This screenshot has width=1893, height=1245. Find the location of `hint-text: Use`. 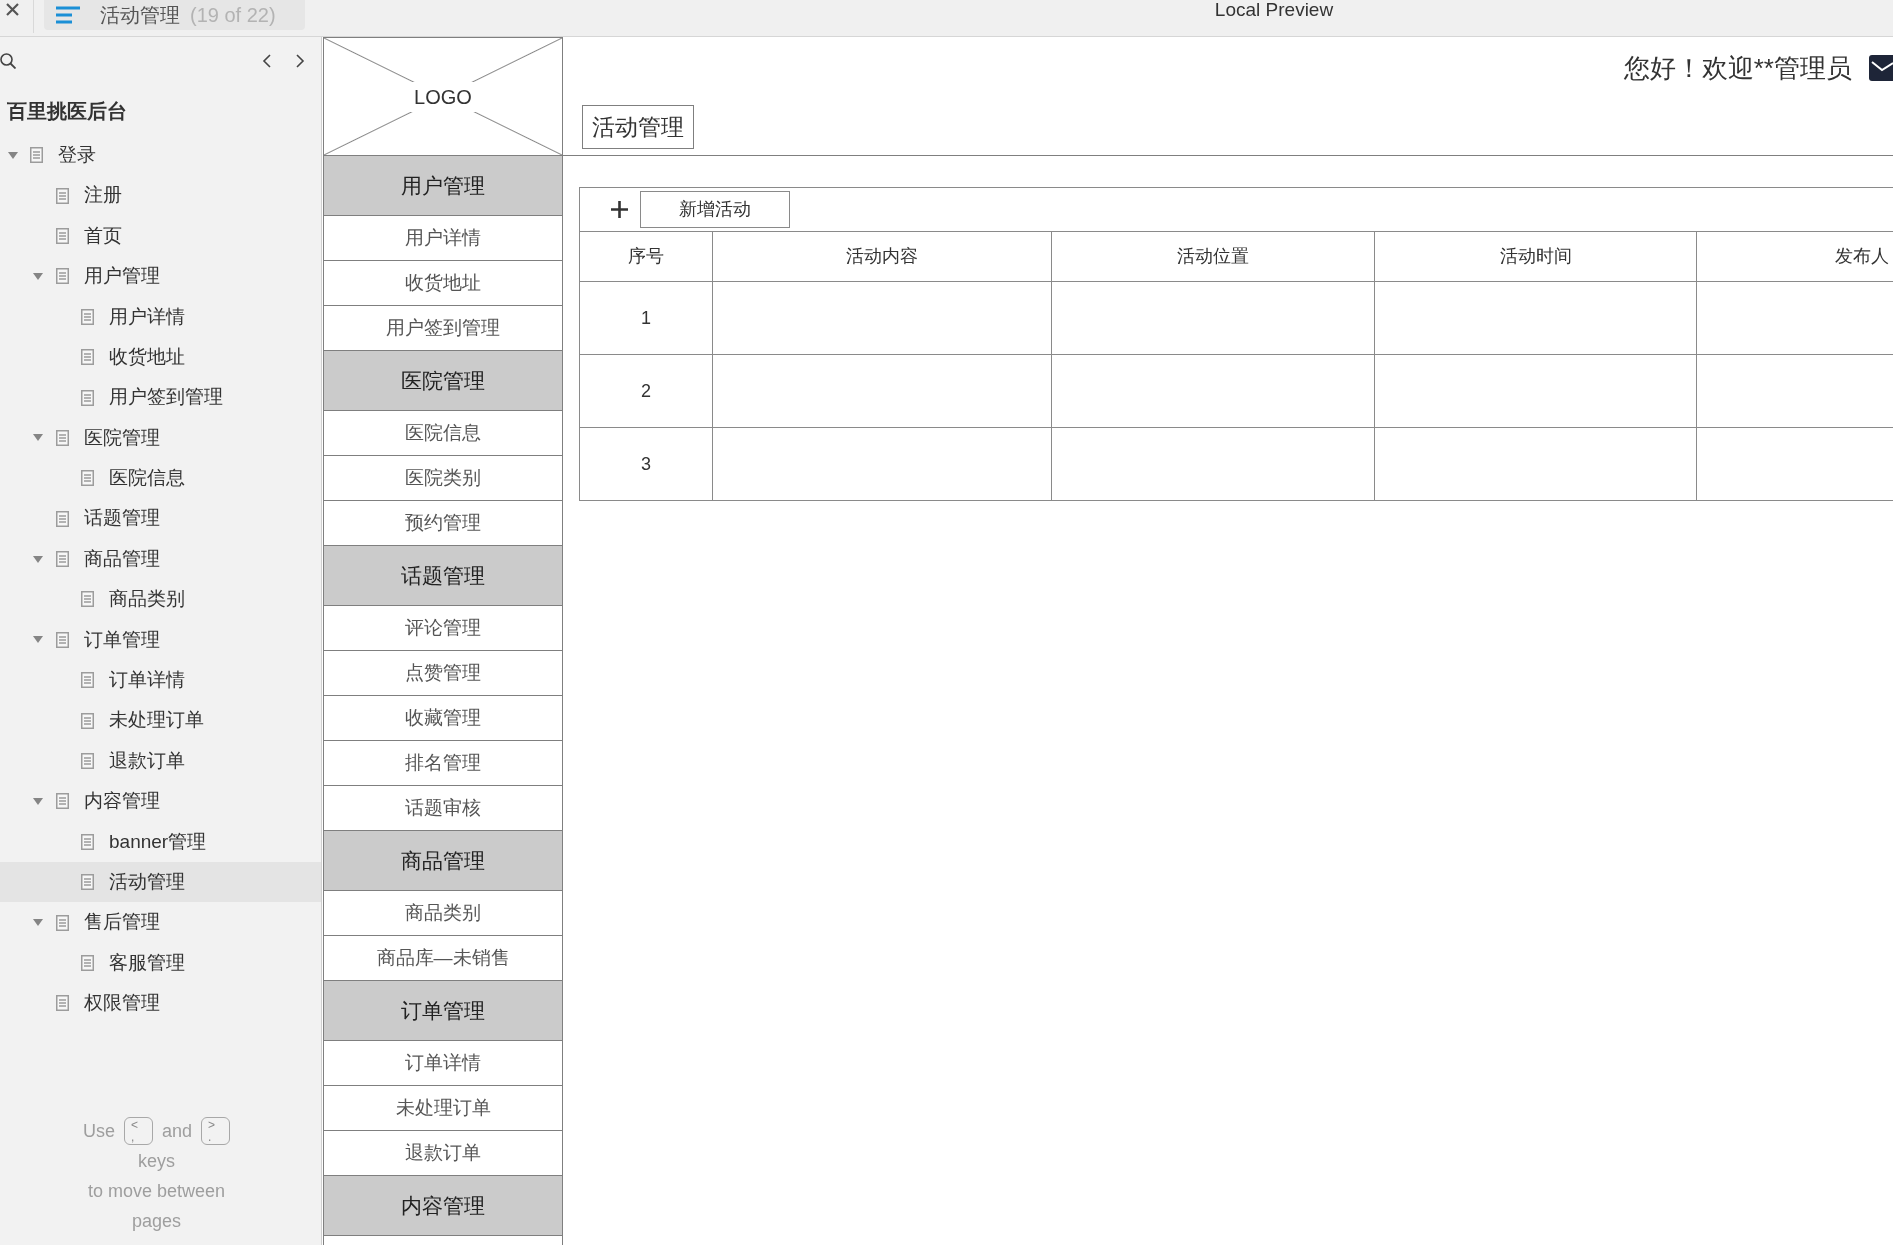

hint-text: Use is located at coordinates (98, 1131).